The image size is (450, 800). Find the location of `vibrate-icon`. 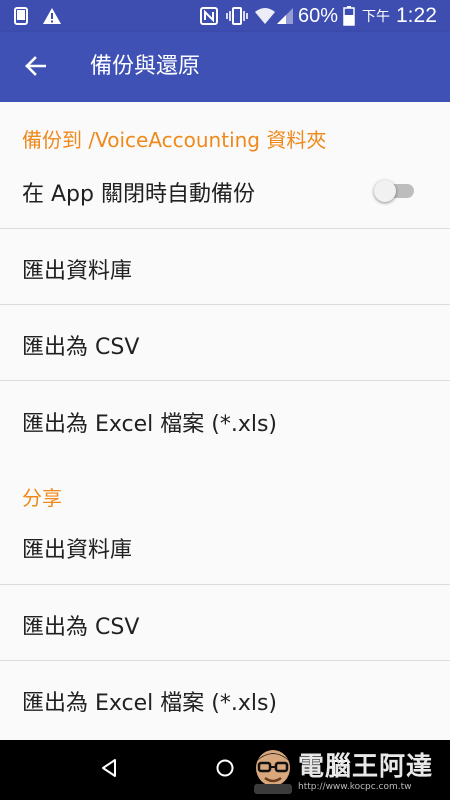

vibrate-icon is located at coordinates (237, 16).